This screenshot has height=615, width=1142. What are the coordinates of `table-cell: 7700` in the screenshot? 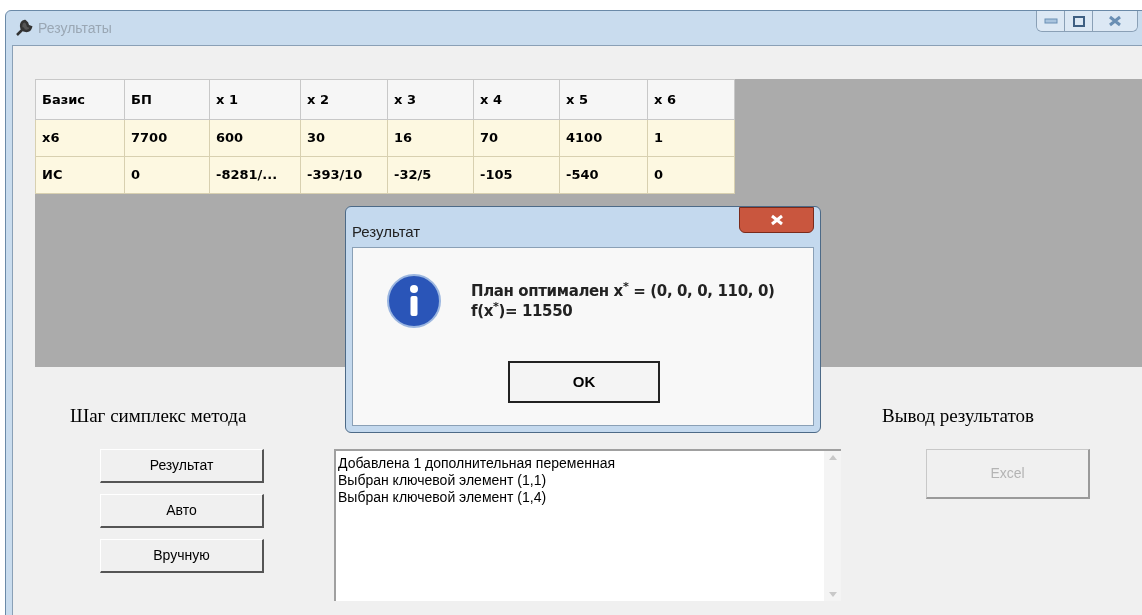 It's located at (167, 138).